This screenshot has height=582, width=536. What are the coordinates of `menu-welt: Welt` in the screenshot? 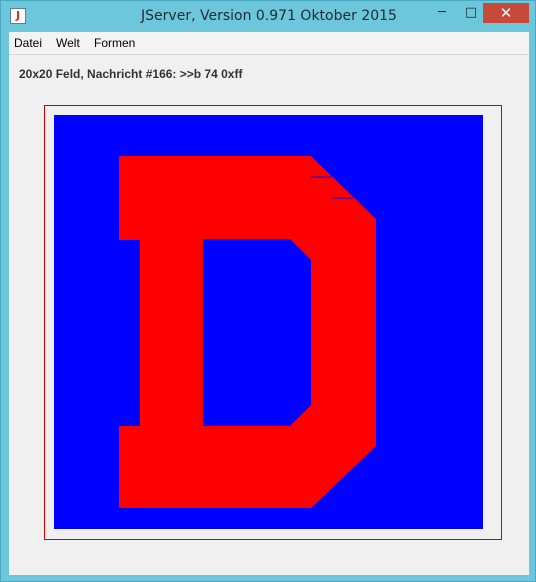 It's located at (68, 43).